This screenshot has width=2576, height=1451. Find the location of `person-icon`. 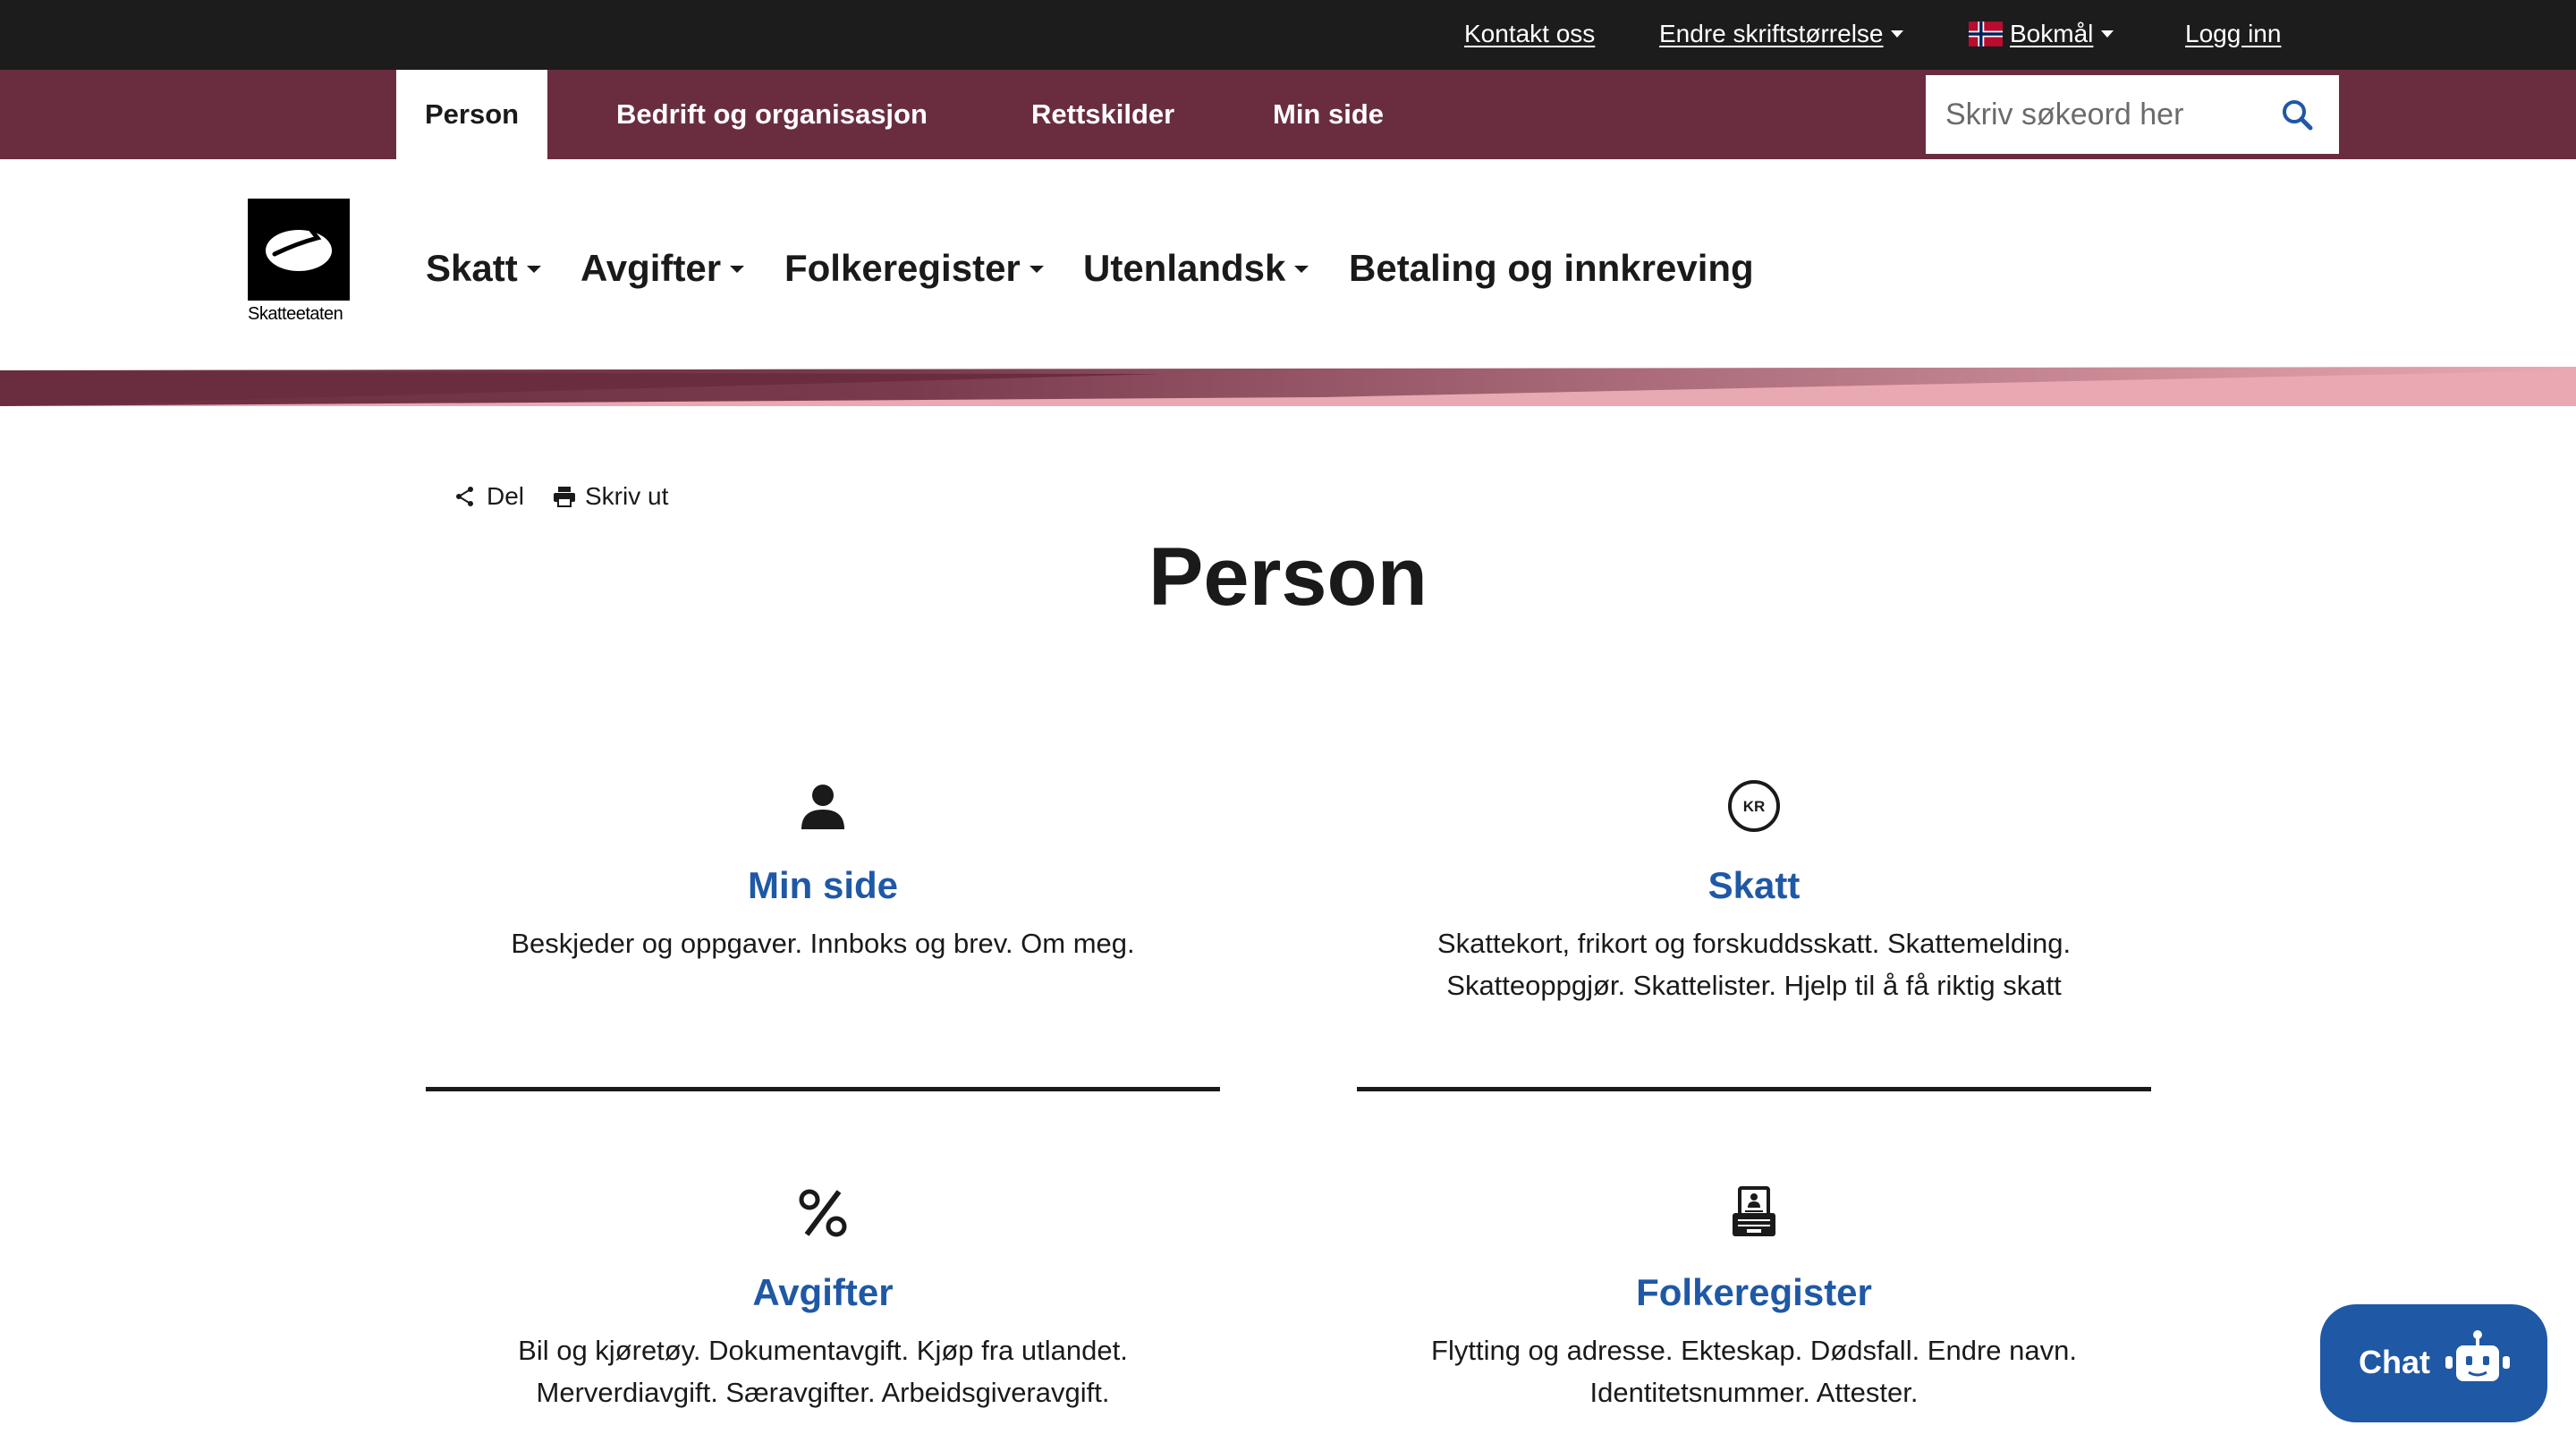

person-icon is located at coordinates (822, 807).